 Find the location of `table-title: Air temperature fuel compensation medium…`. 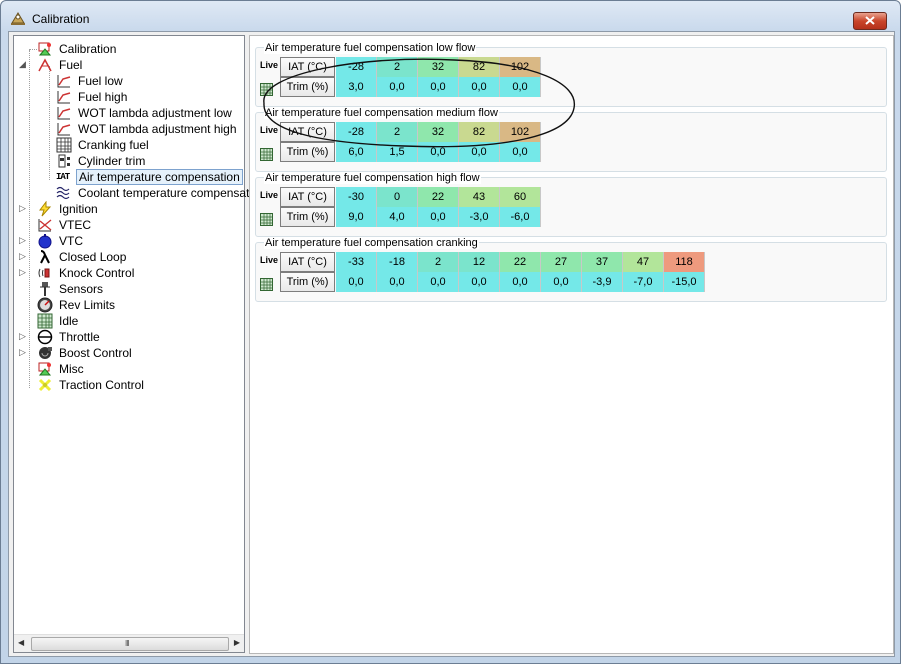

table-title: Air temperature fuel compensation medium… is located at coordinates (381, 113).